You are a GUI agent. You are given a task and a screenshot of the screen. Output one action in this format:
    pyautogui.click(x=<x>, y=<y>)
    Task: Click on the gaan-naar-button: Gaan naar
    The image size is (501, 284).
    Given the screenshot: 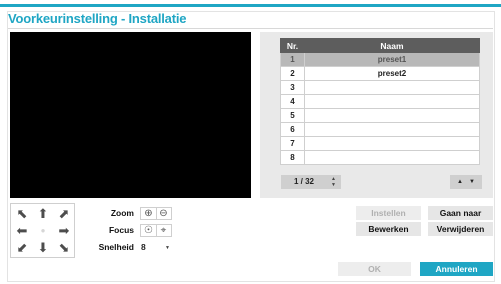 What is the action you would take?
    pyautogui.click(x=460, y=213)
    